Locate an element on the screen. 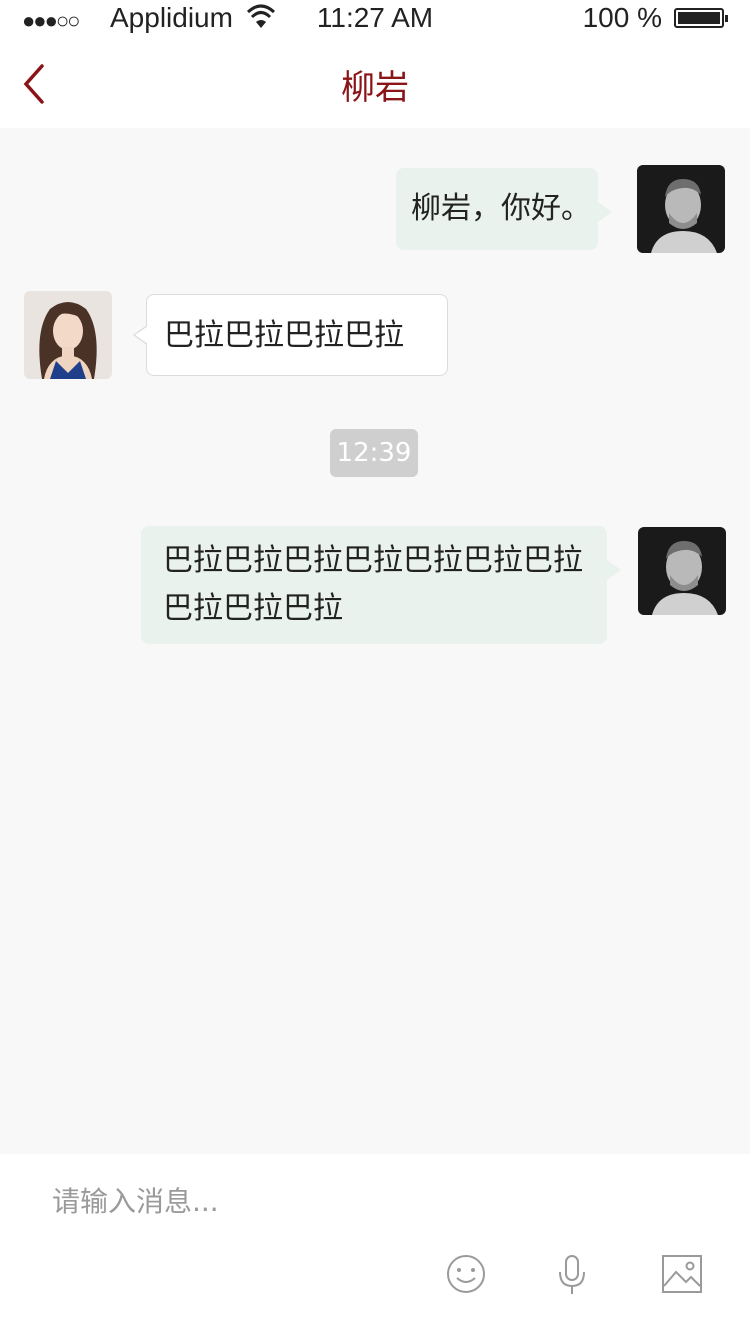 This screenshot has height=1334, width=750. message-bubble-sent: 巴拉巴拉巴拉巴拉巴拉巴拉巴拉巴拉巴拉巴拉 is located at coordinates (381, 585).